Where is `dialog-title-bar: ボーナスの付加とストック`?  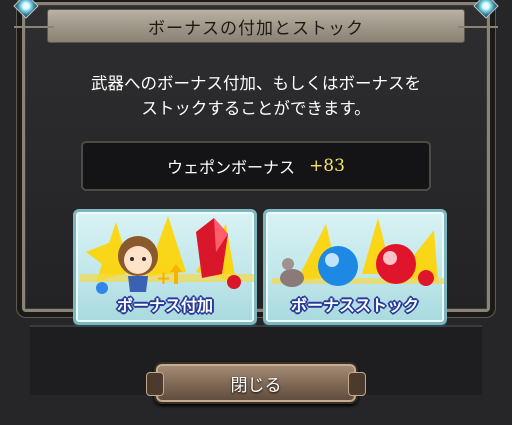
dialog-title-bar: ボーナスの付加とストック is located at coordinates (256, 26).